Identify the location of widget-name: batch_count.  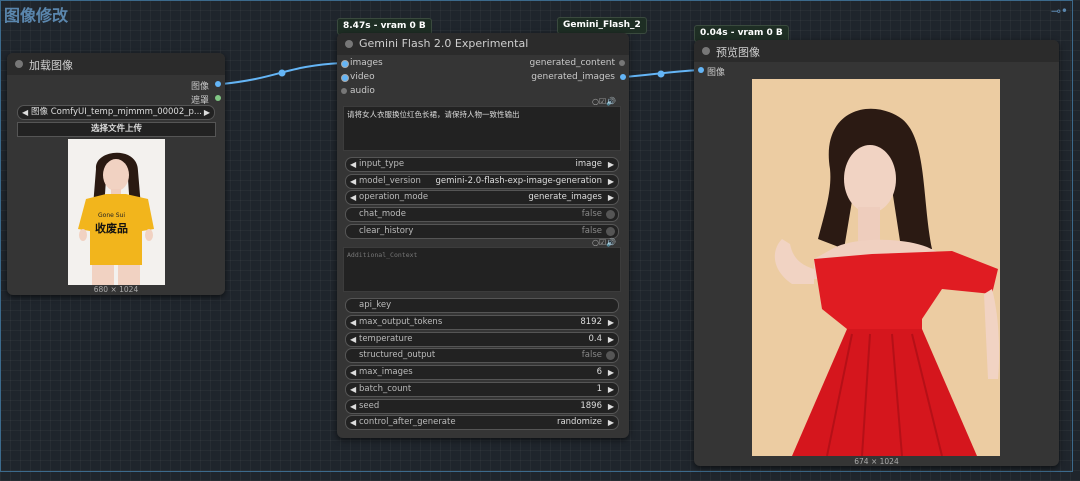
(385, 389).